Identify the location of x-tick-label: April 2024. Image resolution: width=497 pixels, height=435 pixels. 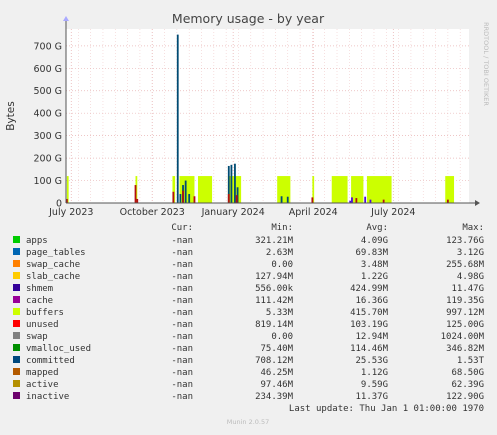
(313, 212).